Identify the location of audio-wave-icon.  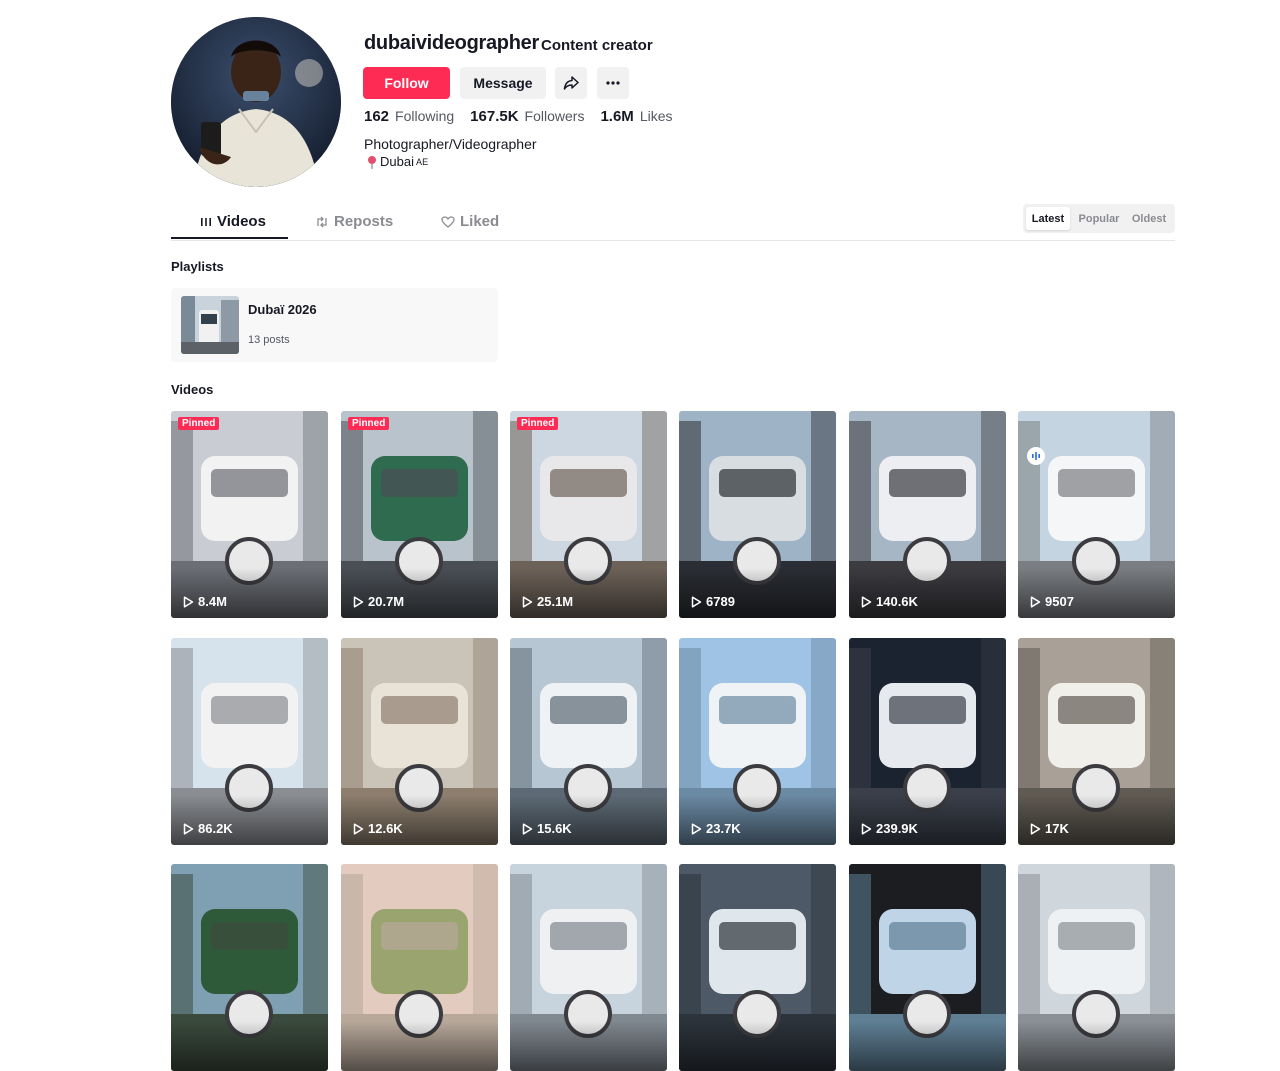
(1036, 456).